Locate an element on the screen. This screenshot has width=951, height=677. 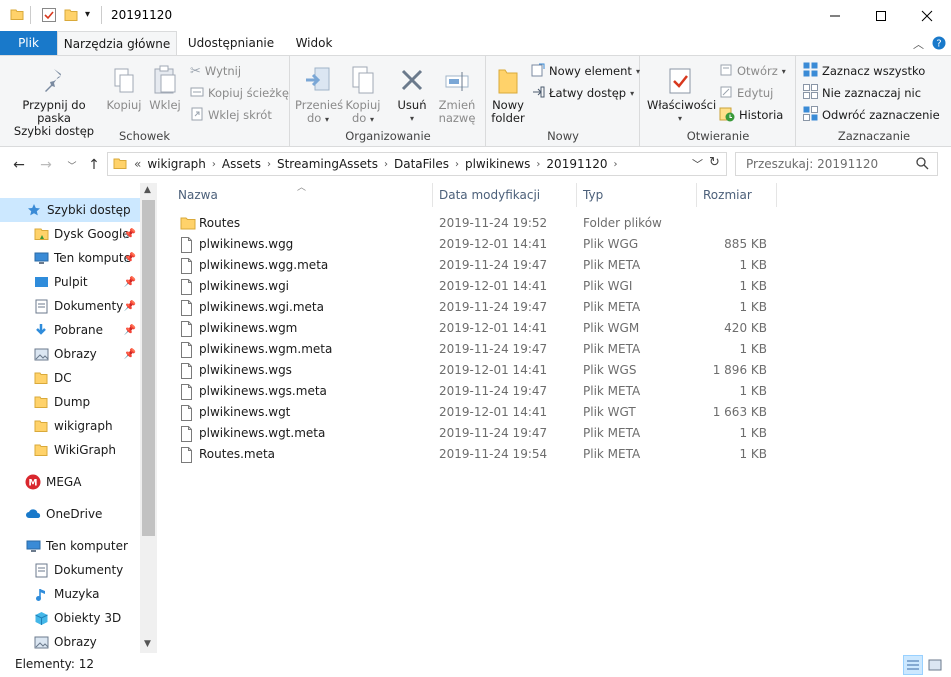
customize-toolbar-chevron-icon: ▾ is located at coordinates (87, 14).